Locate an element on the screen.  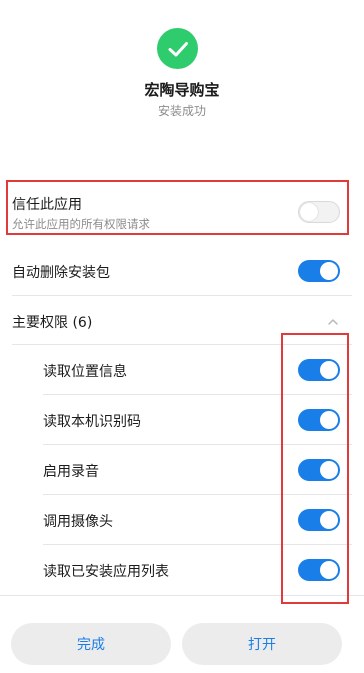
auto-delete-toggle is located at coordinates (319, 271).